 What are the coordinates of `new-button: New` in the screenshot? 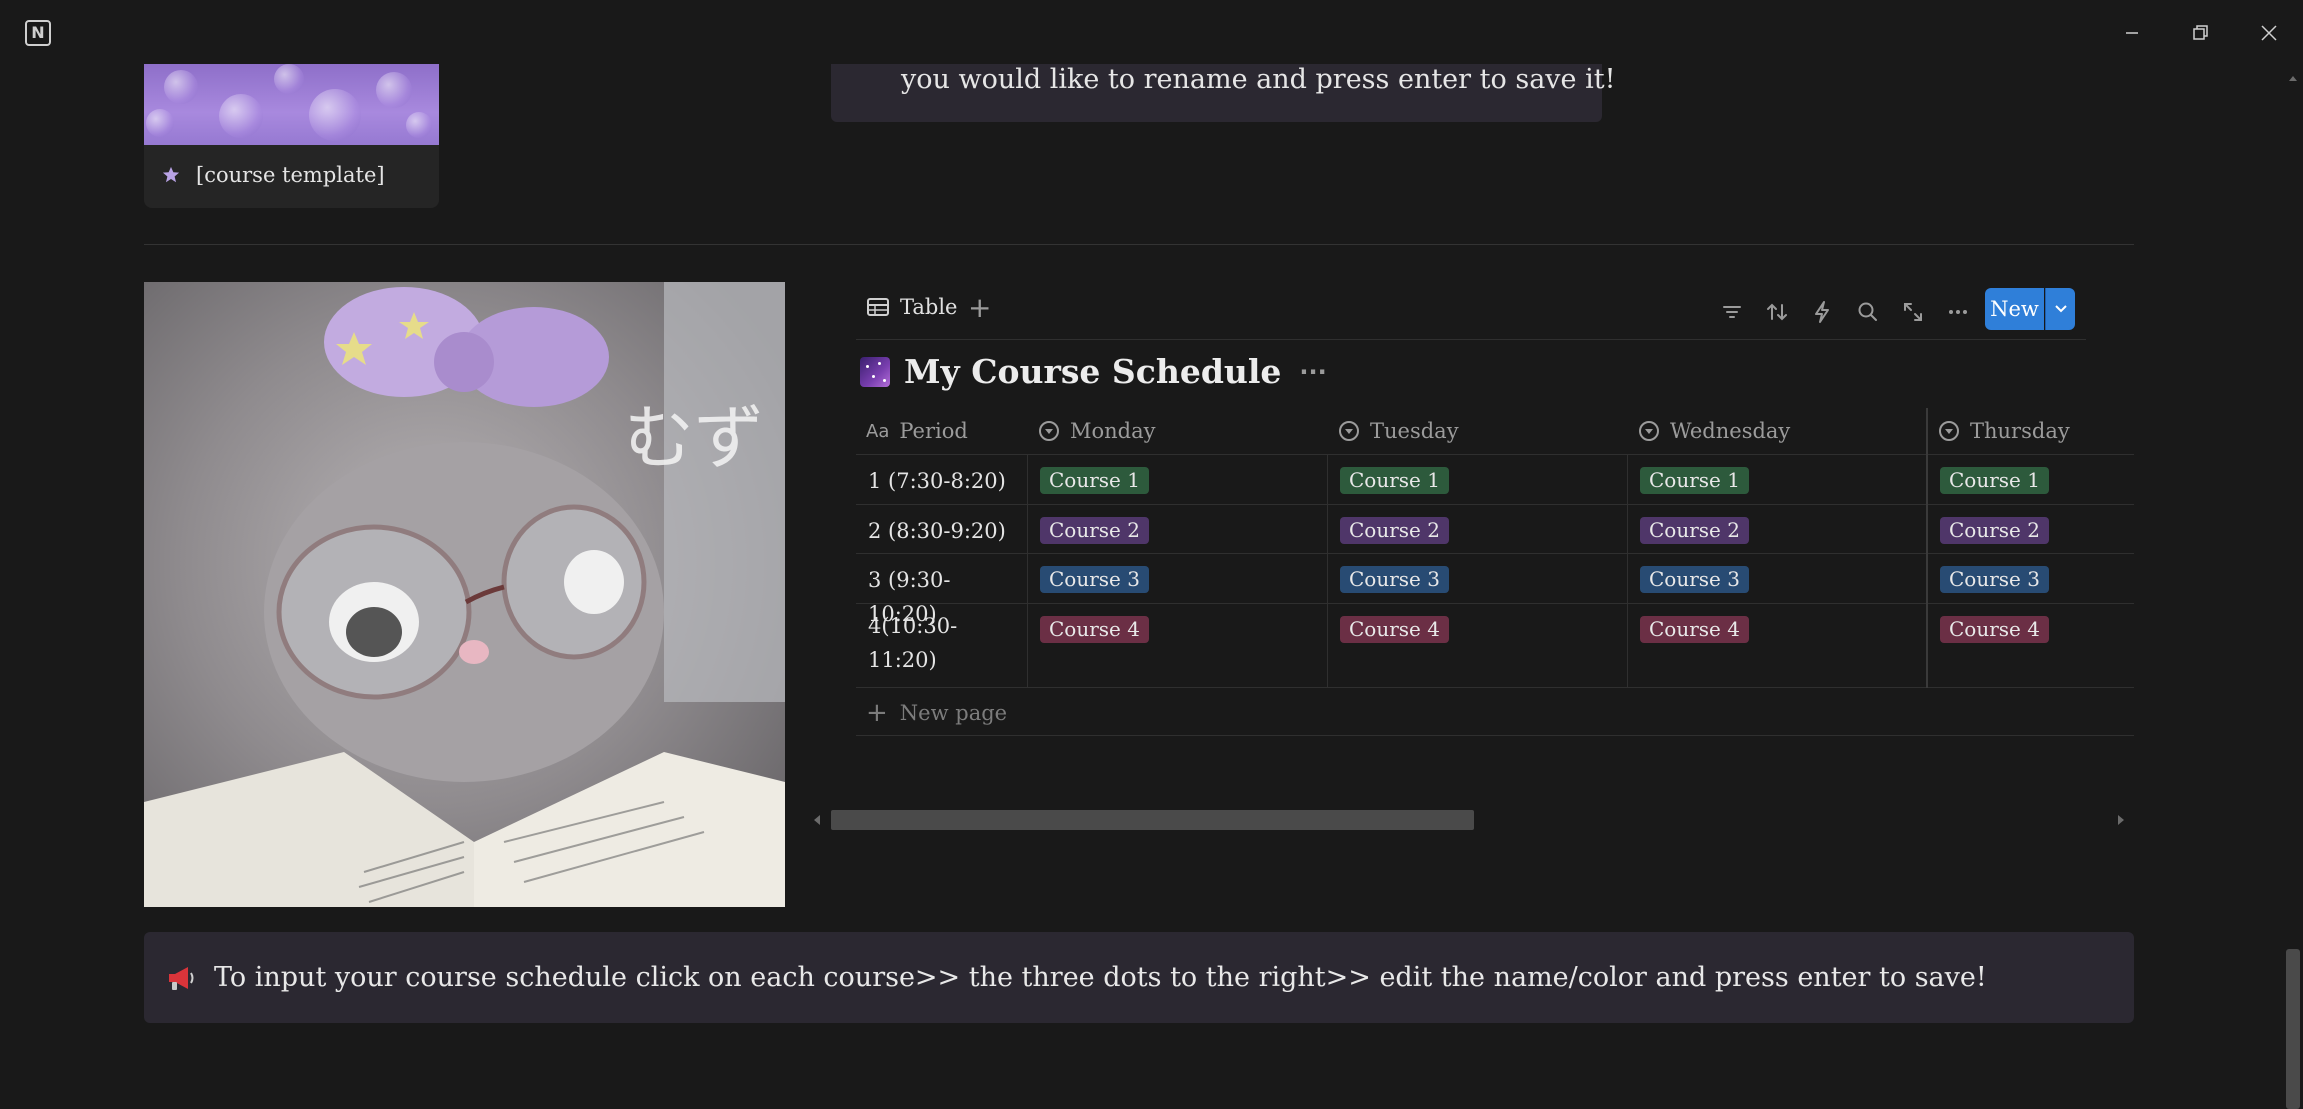 It's located at (2014, 309).